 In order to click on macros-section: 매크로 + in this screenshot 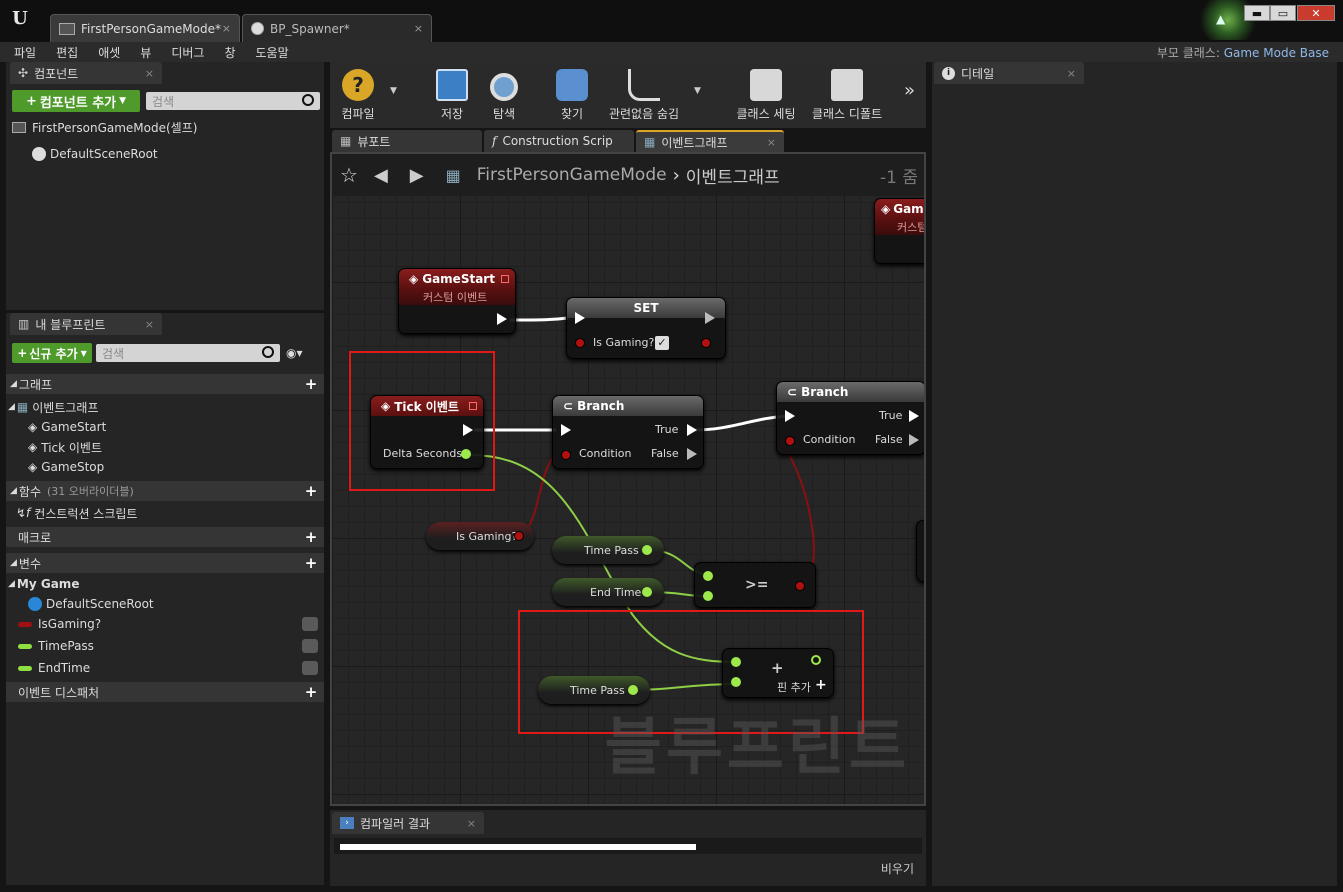, I will do `click(165, 537)`.